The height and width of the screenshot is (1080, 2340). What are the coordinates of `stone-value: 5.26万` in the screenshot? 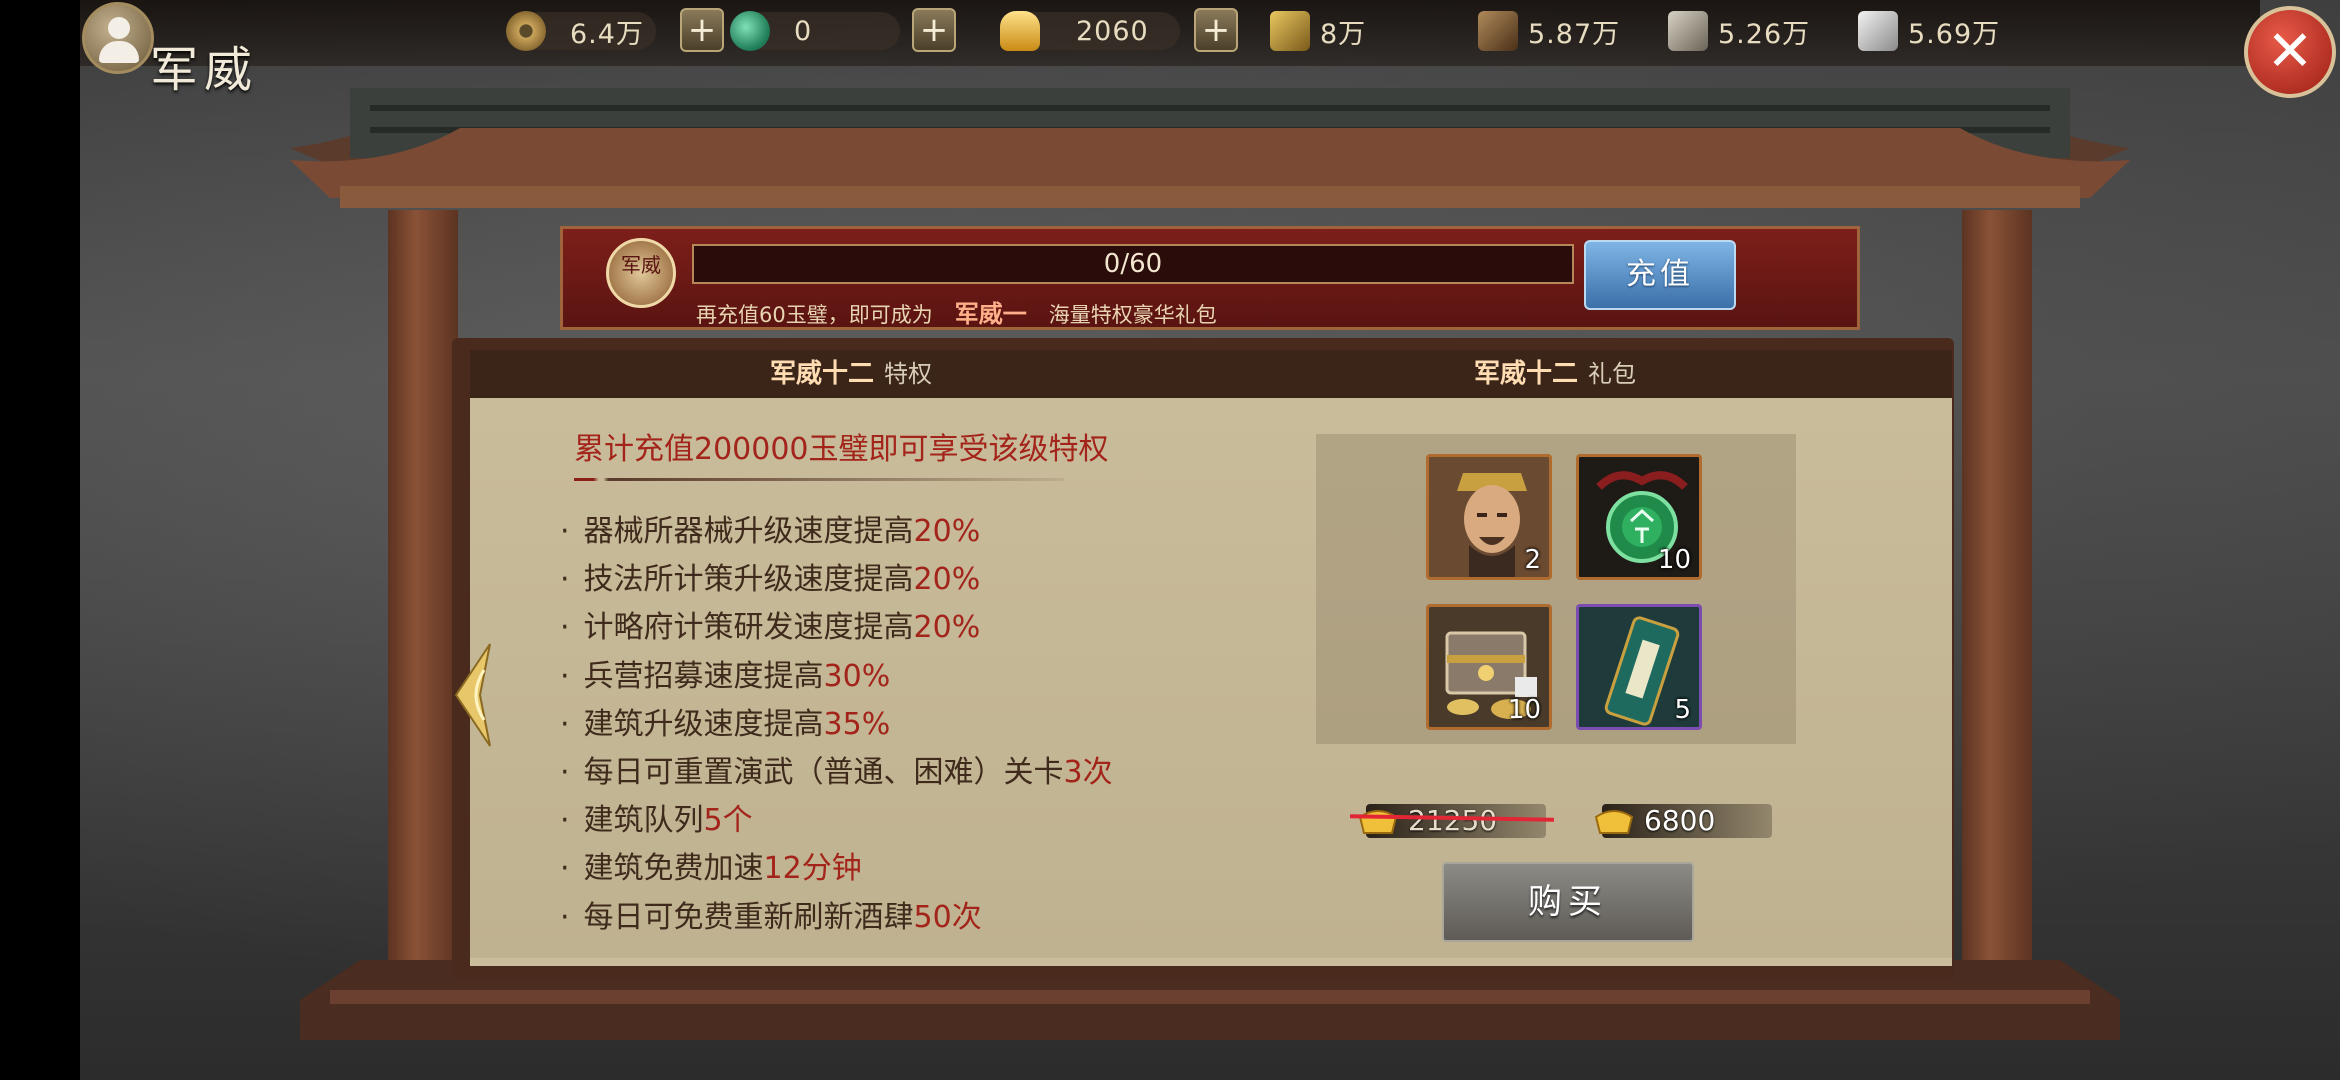 It's located at (1764, 34).